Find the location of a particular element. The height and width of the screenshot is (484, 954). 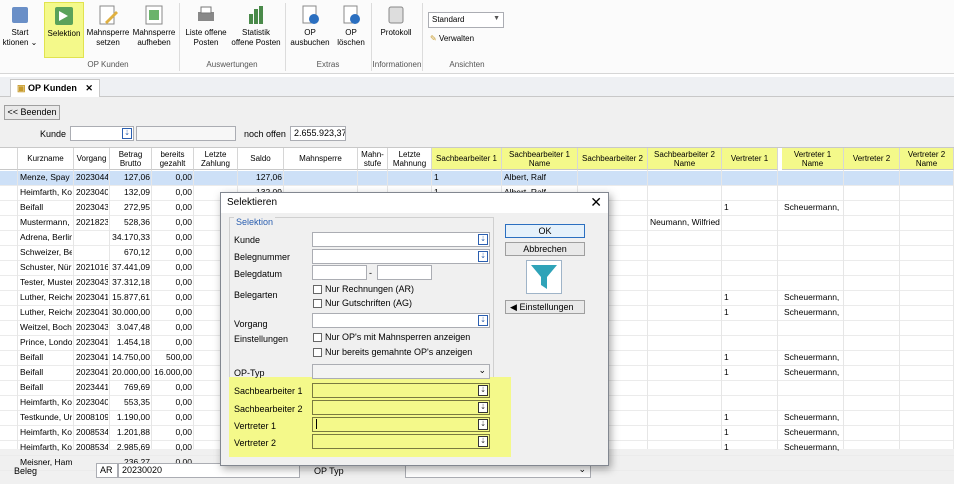

beleg-label: Beleg is located at coordinates (26, 471).